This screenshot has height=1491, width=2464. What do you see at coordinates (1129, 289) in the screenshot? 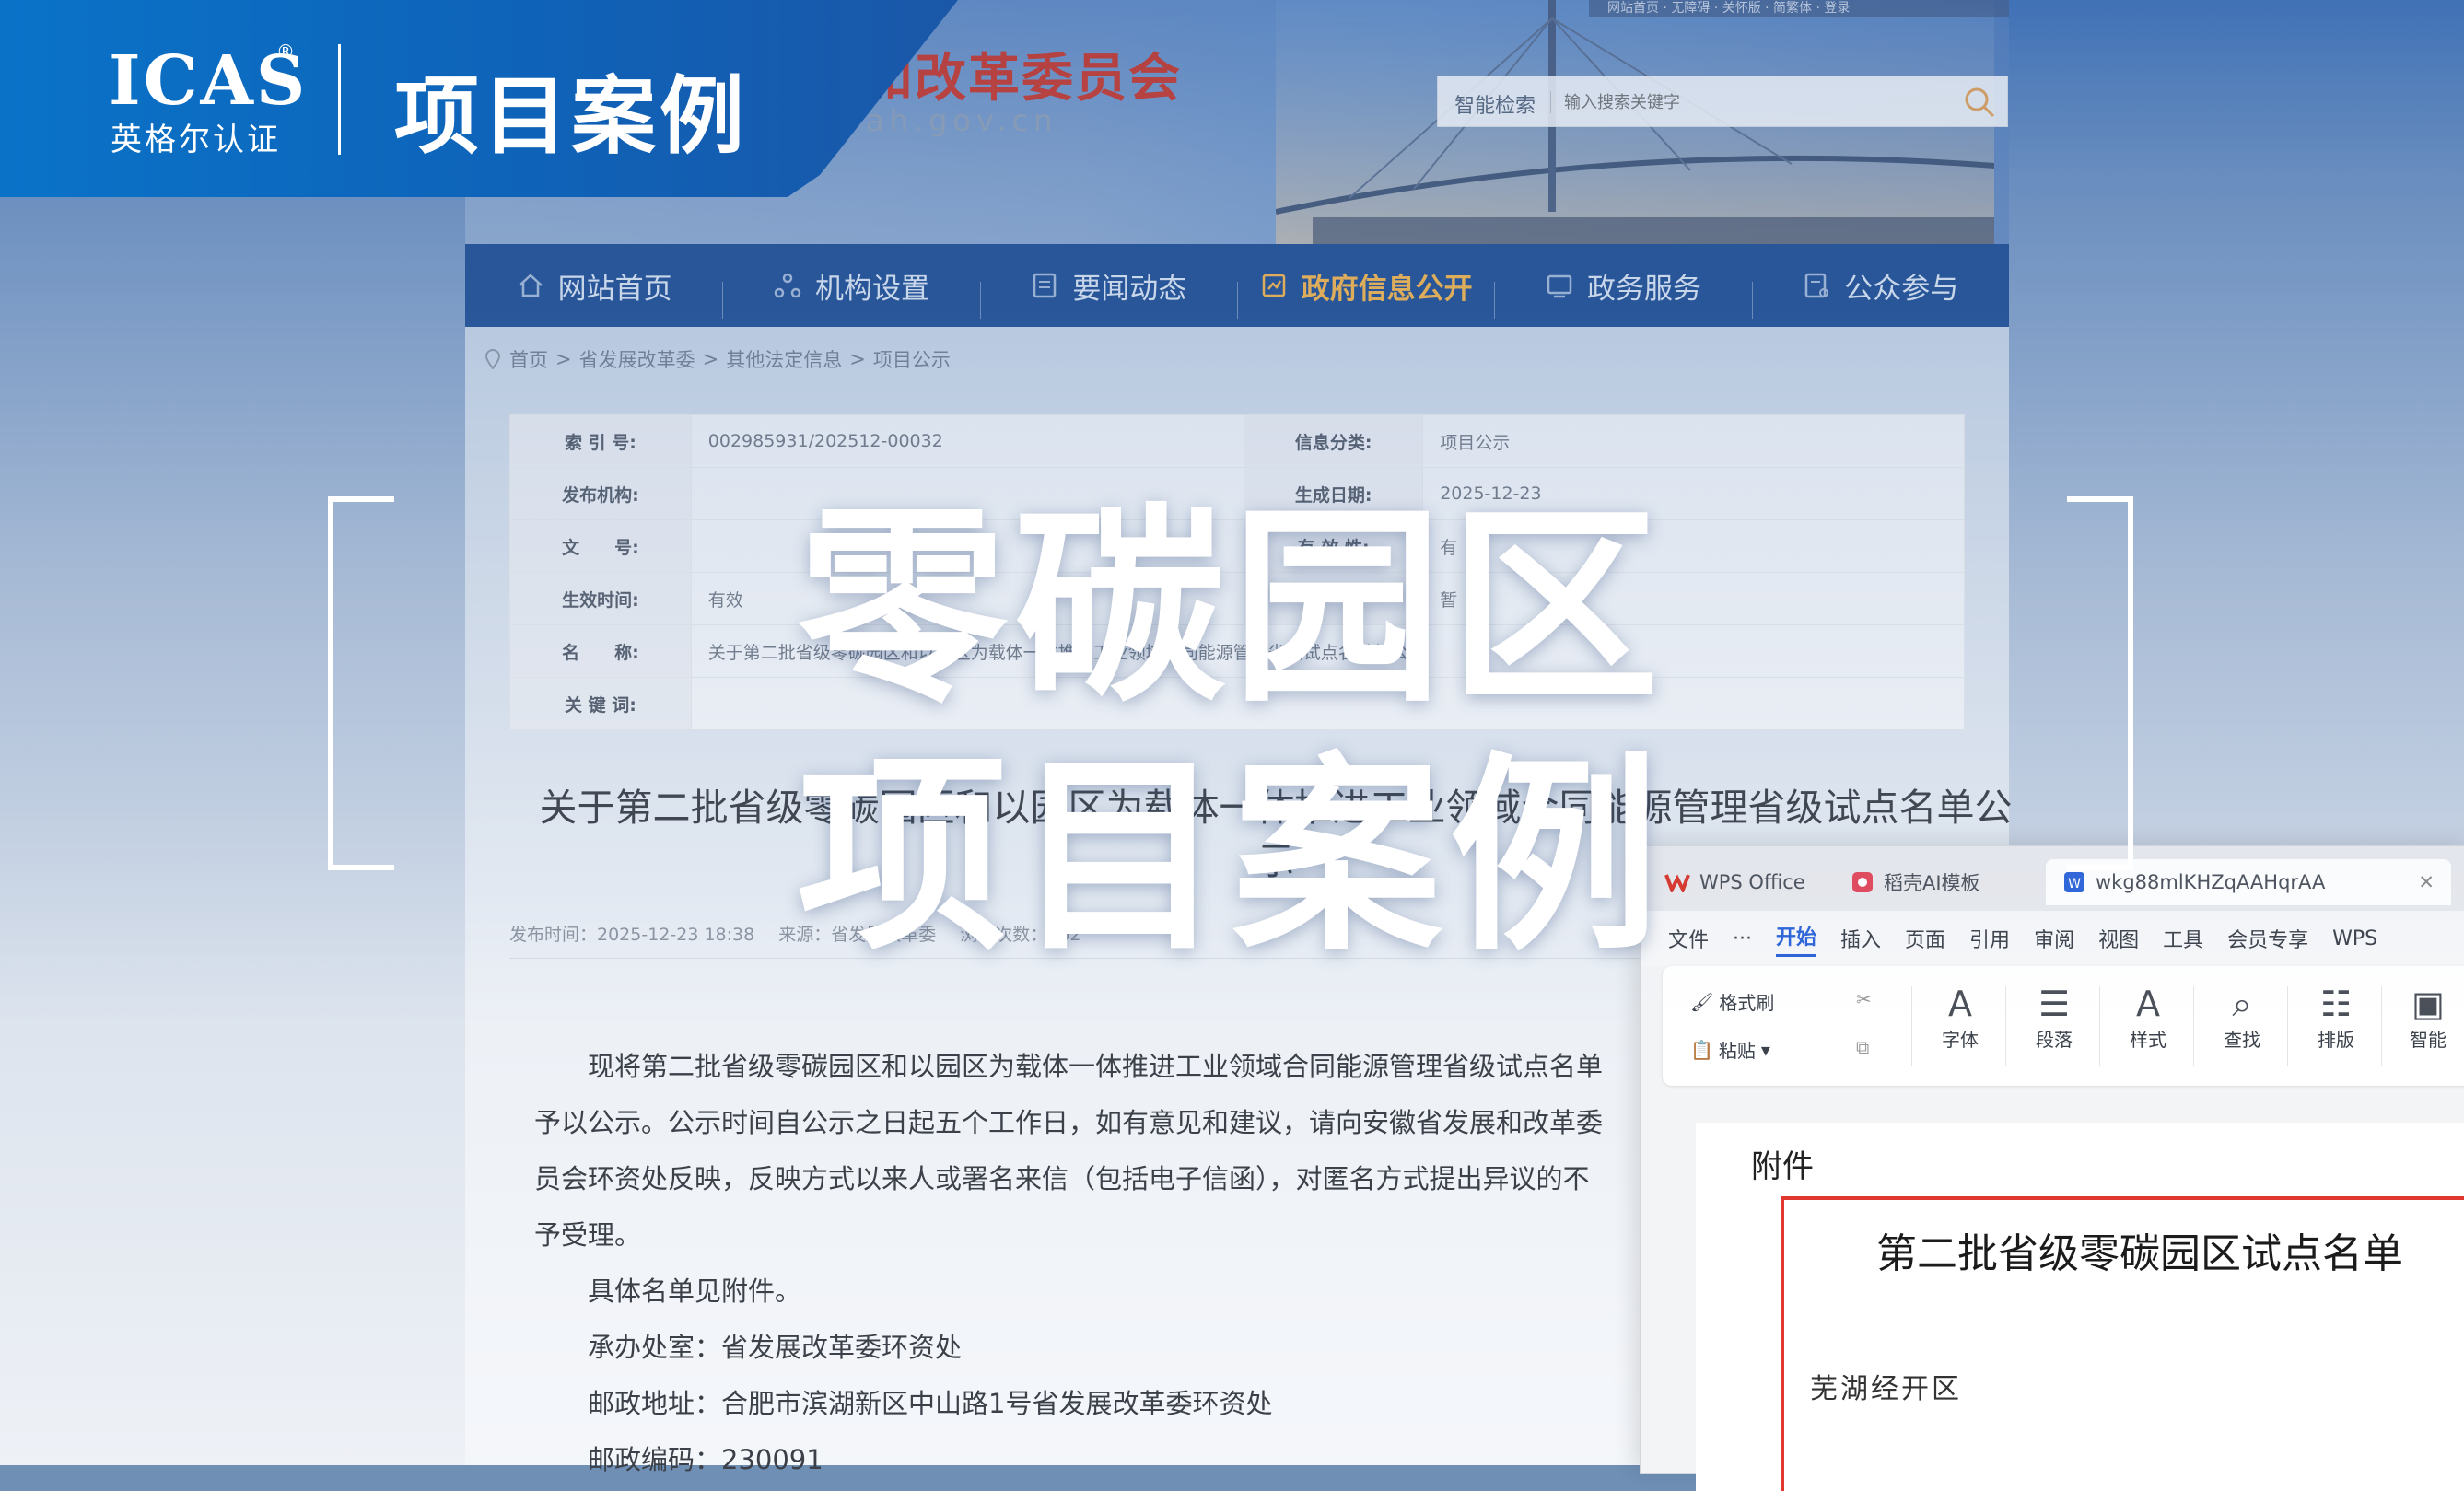
I see `nav-label: 要闻动态` at bounding box center [1129, 289].